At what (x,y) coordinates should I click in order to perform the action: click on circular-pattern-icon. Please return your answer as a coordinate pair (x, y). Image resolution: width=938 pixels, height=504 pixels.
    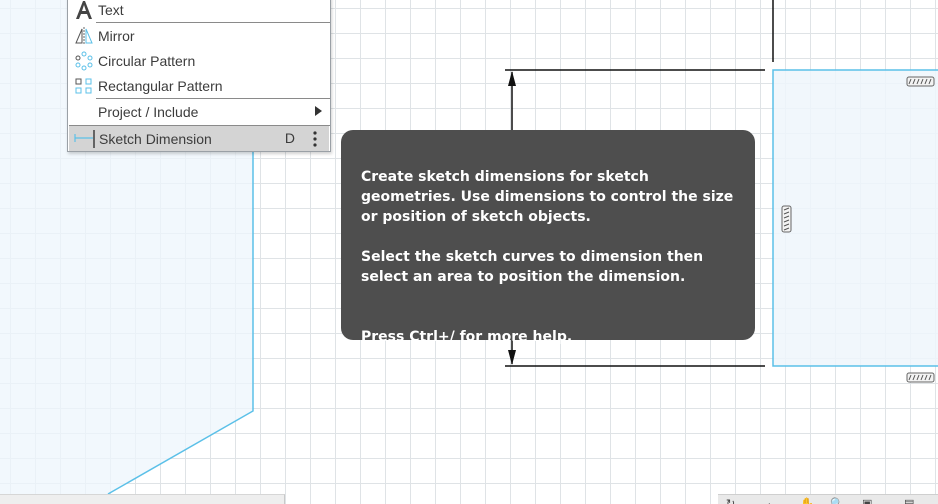
    Looking at the image, I should click on (84, 61).